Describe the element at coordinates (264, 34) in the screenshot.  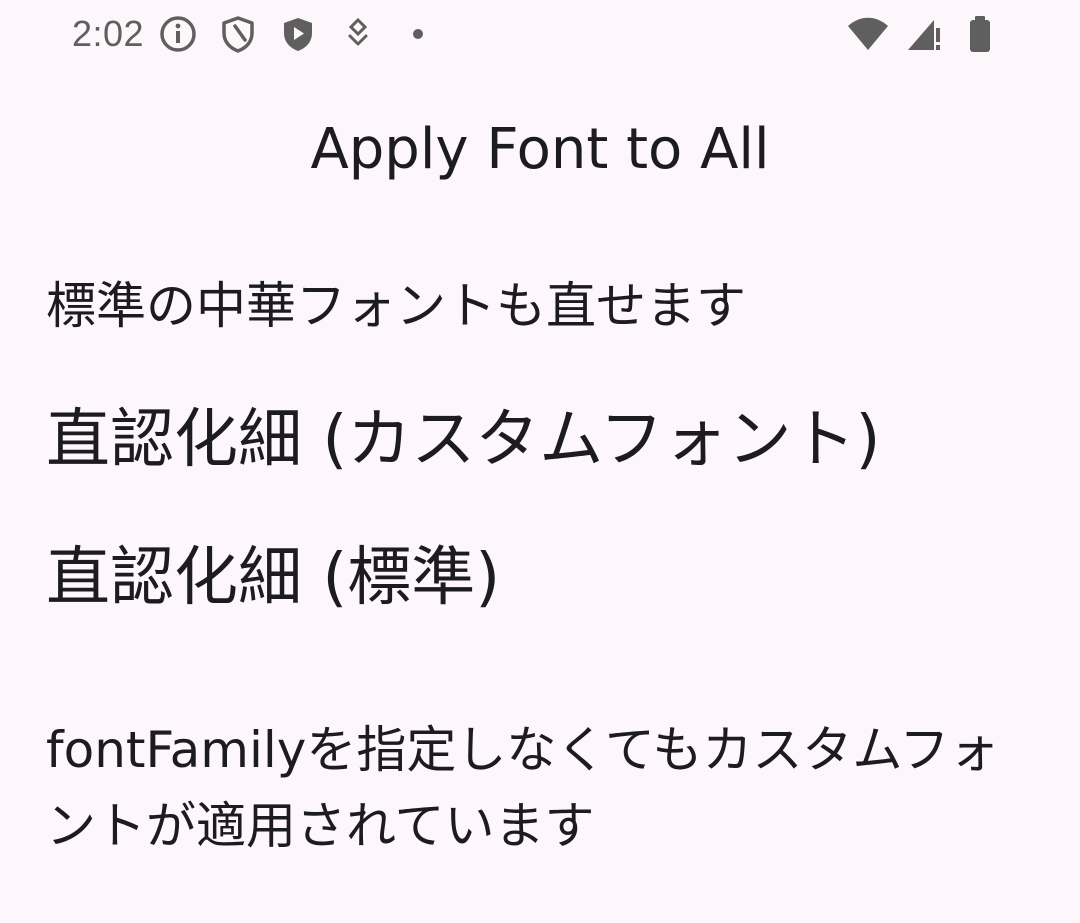
I see `status-left: 2:02` at that location.